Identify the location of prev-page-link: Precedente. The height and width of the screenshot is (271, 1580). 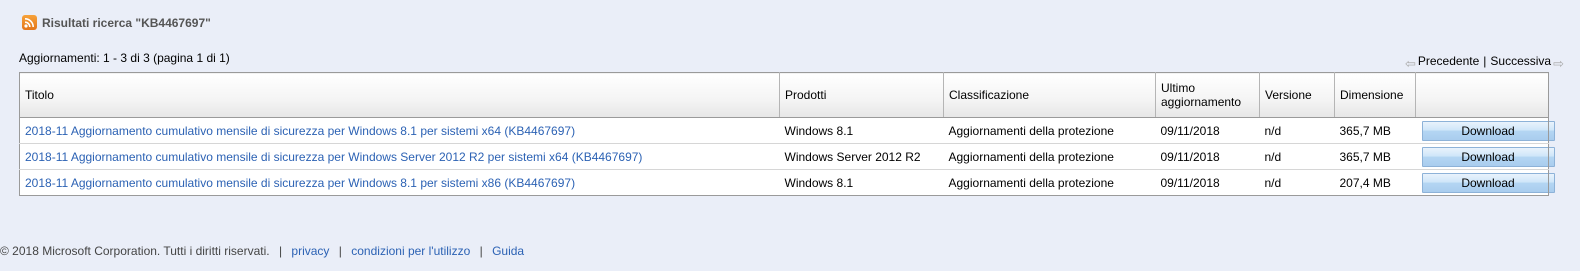
(1448, 61).